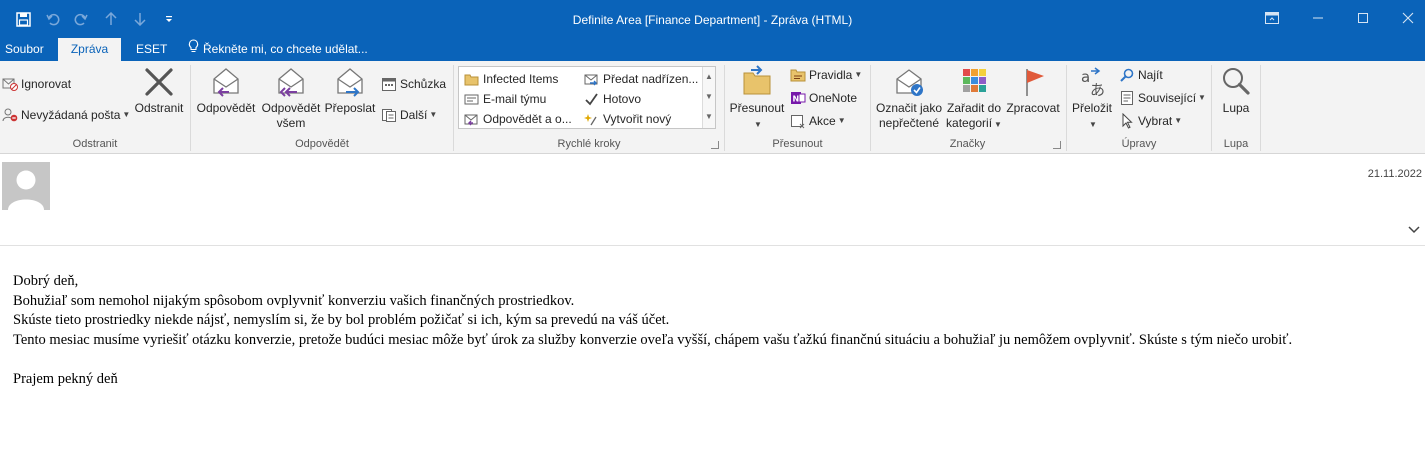  I want to click on mark-unread-icon, so click(909, 82).